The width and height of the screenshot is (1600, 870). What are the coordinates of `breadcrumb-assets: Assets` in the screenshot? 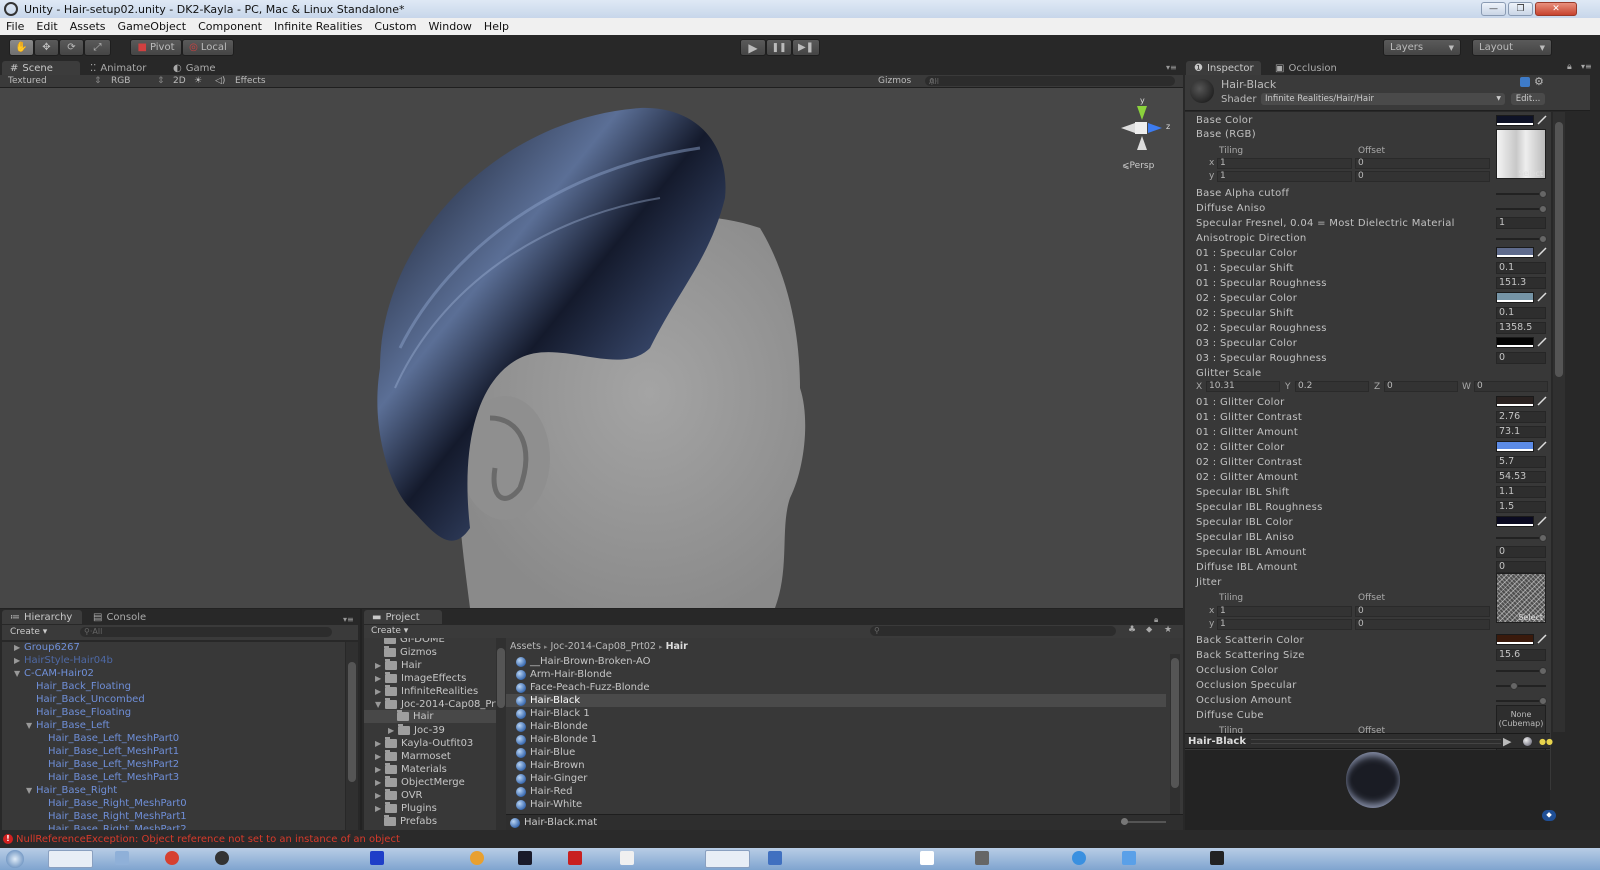 It's located at (525, 646).